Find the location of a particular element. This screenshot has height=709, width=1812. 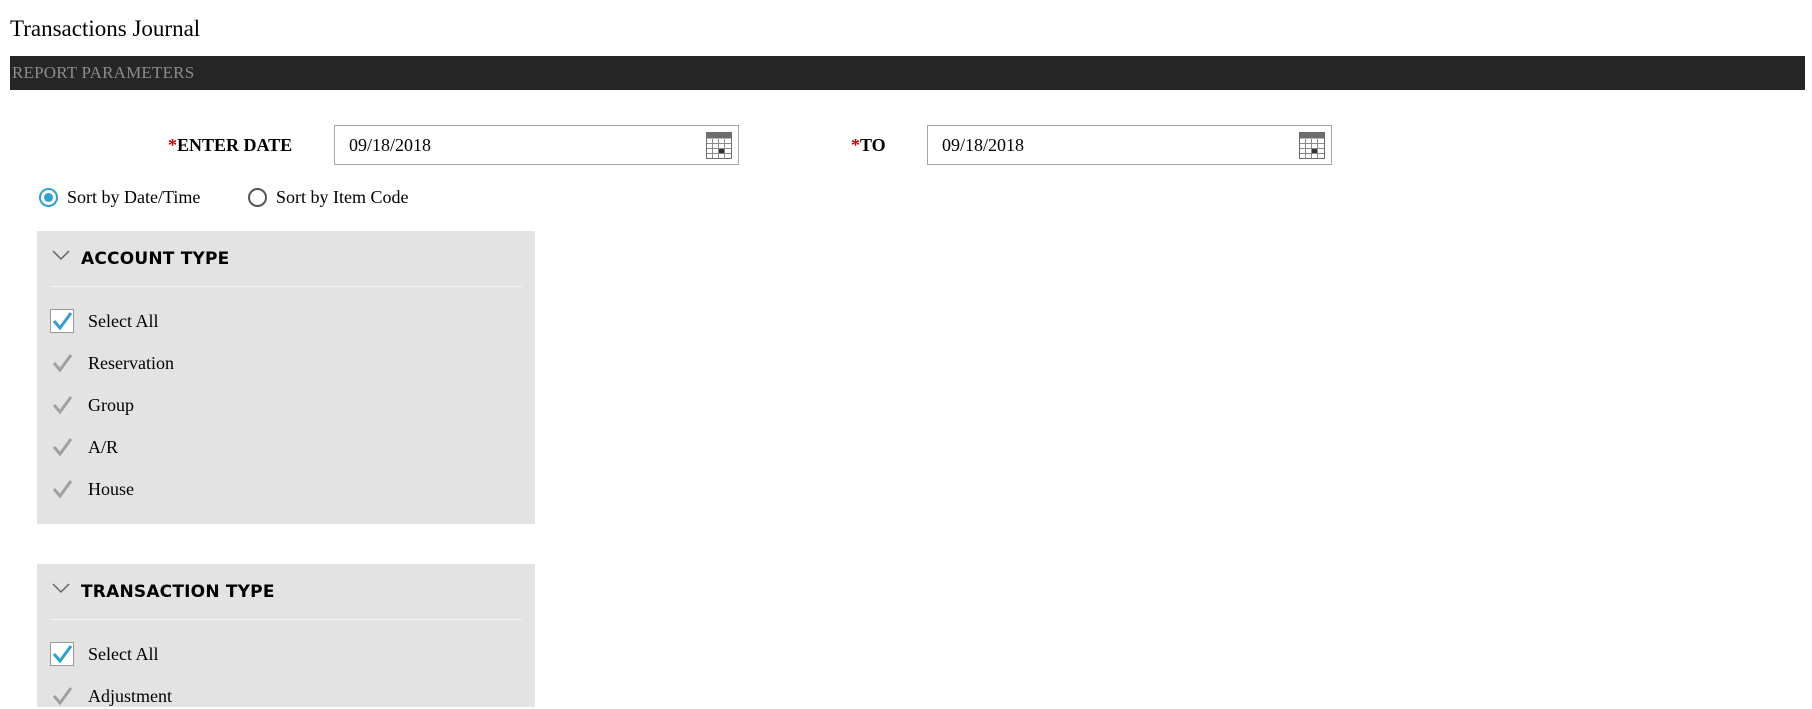

sort-by-item-code-label: Sort by Item Code is located at coordinates (342, 197).